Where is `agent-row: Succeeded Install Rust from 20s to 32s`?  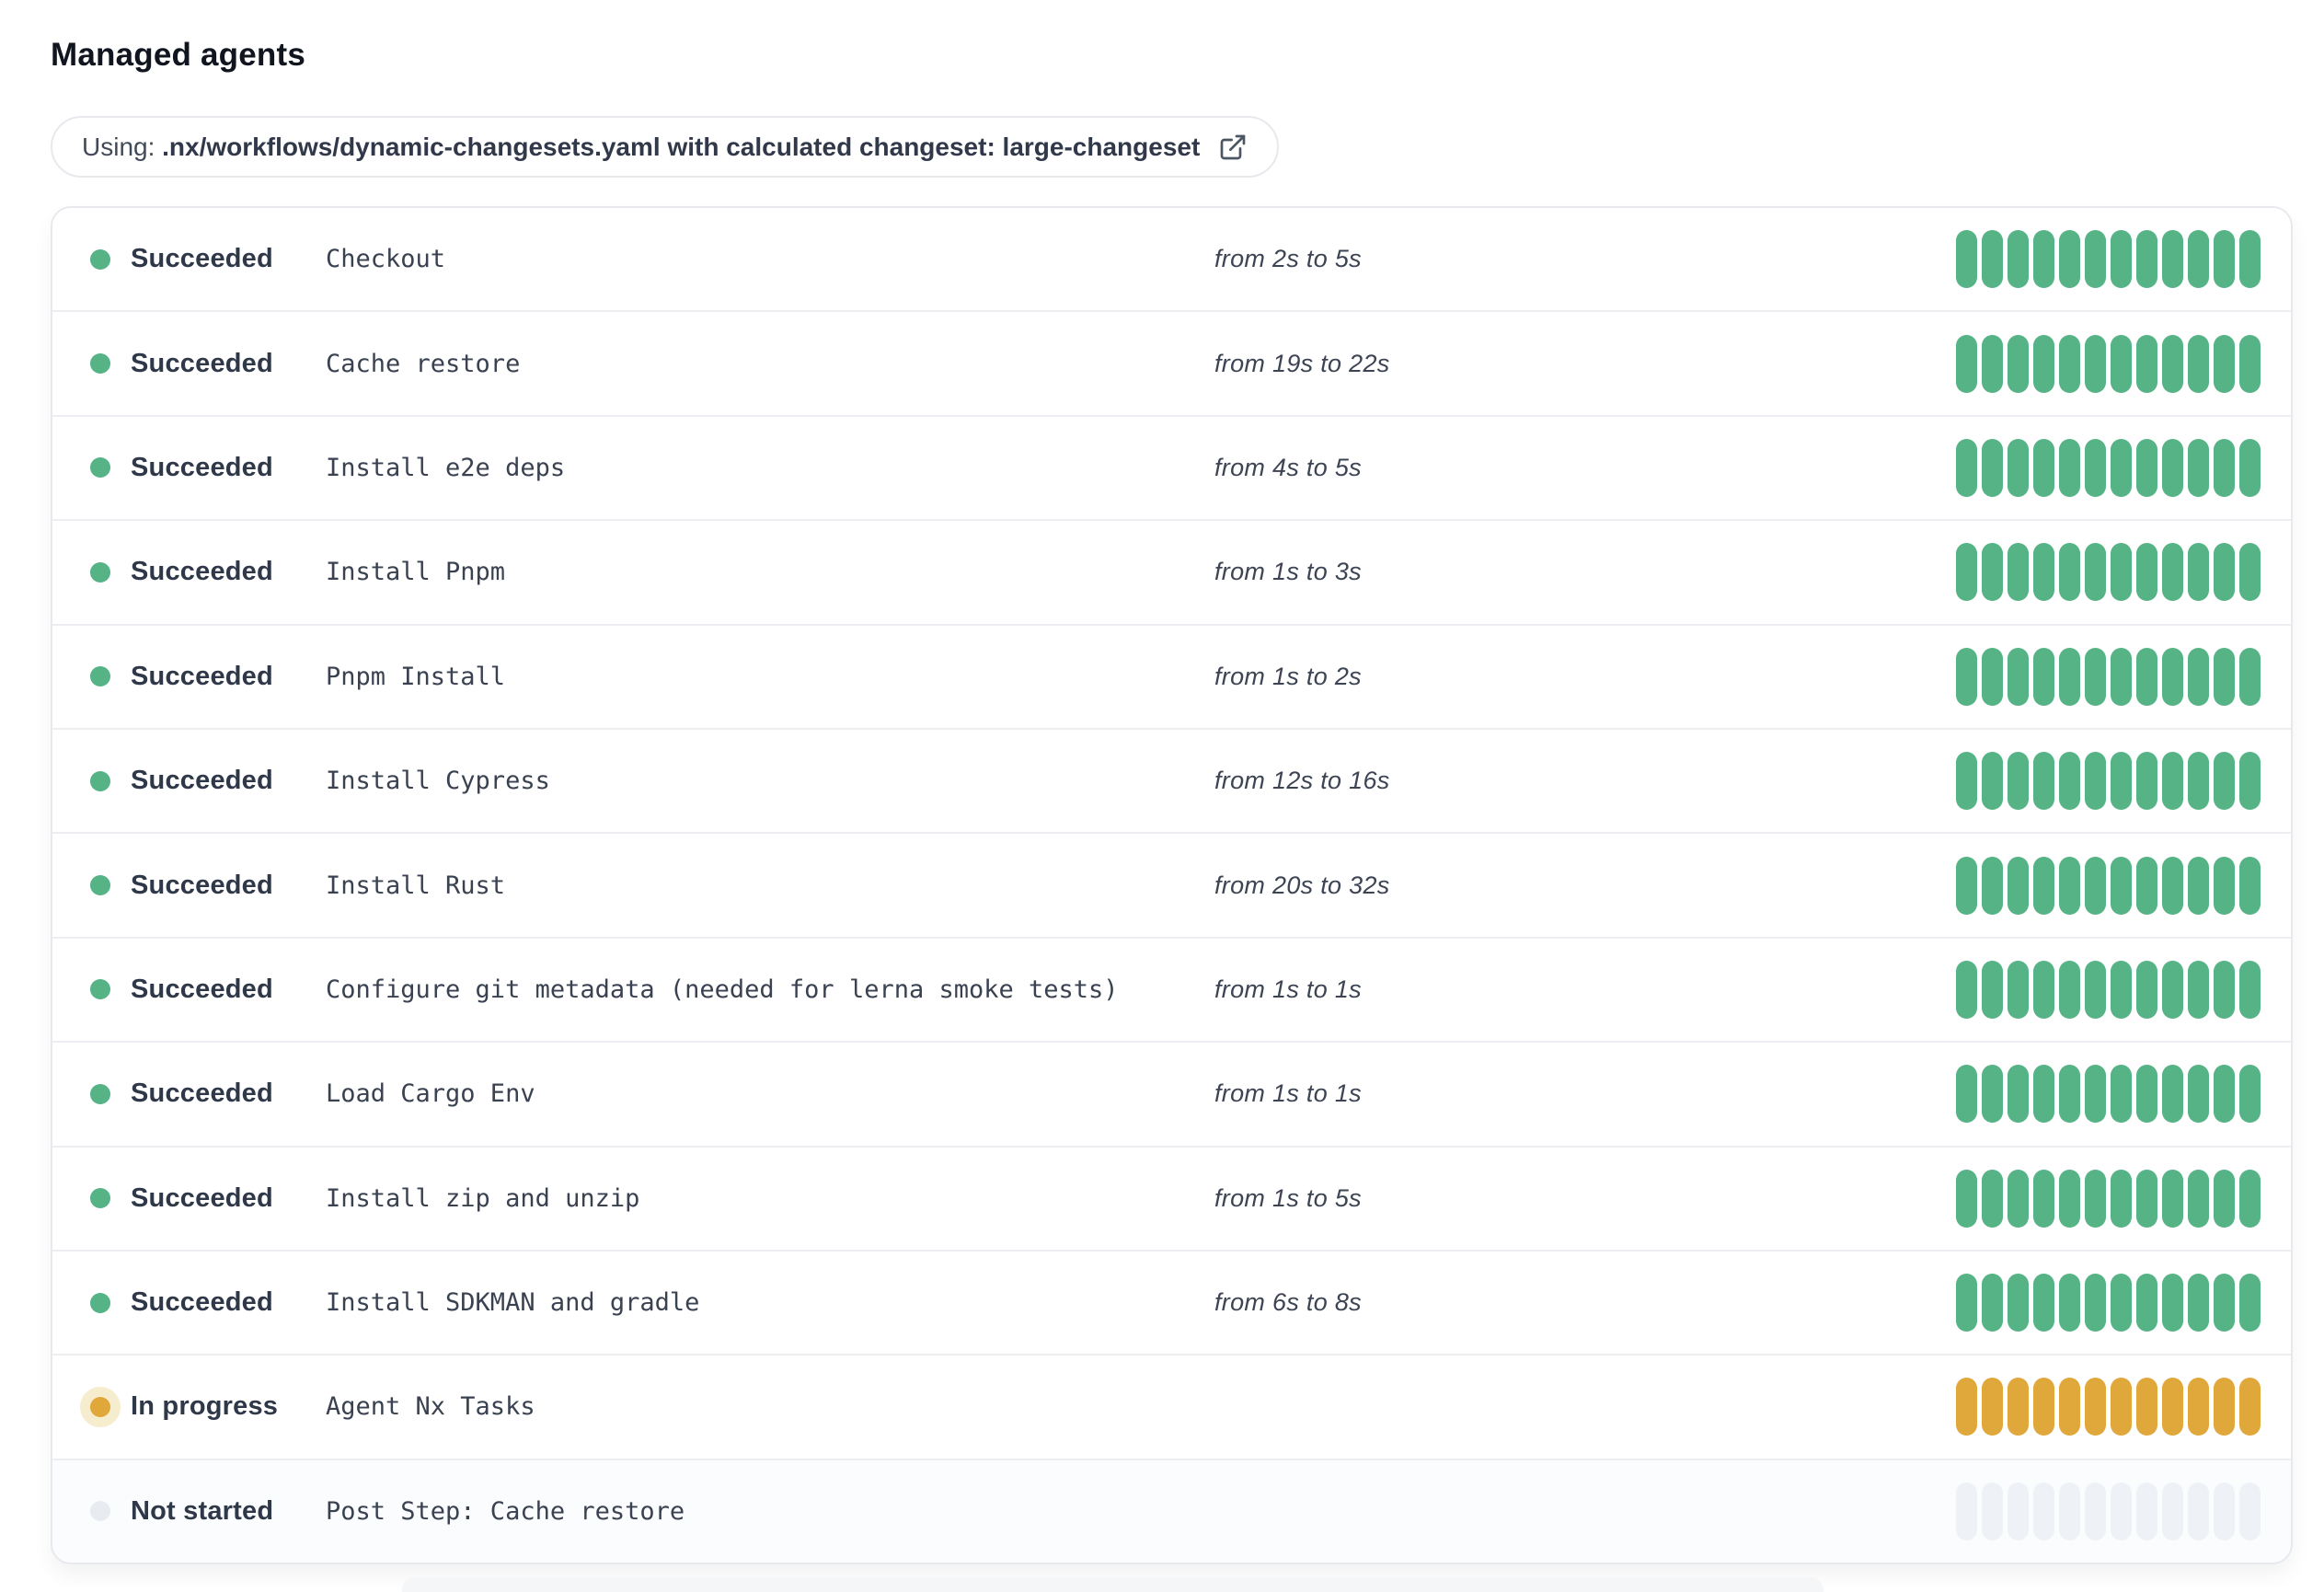 agent-row: Succeeded Install Rust from 20s to 32s is located at coordinates (1171, 884).